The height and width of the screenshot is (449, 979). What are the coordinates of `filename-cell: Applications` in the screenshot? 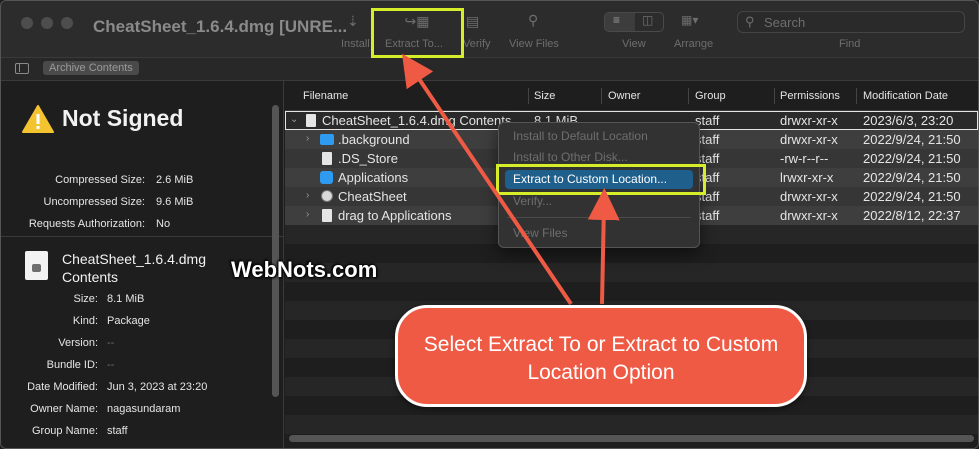 It's located at (373, 177).